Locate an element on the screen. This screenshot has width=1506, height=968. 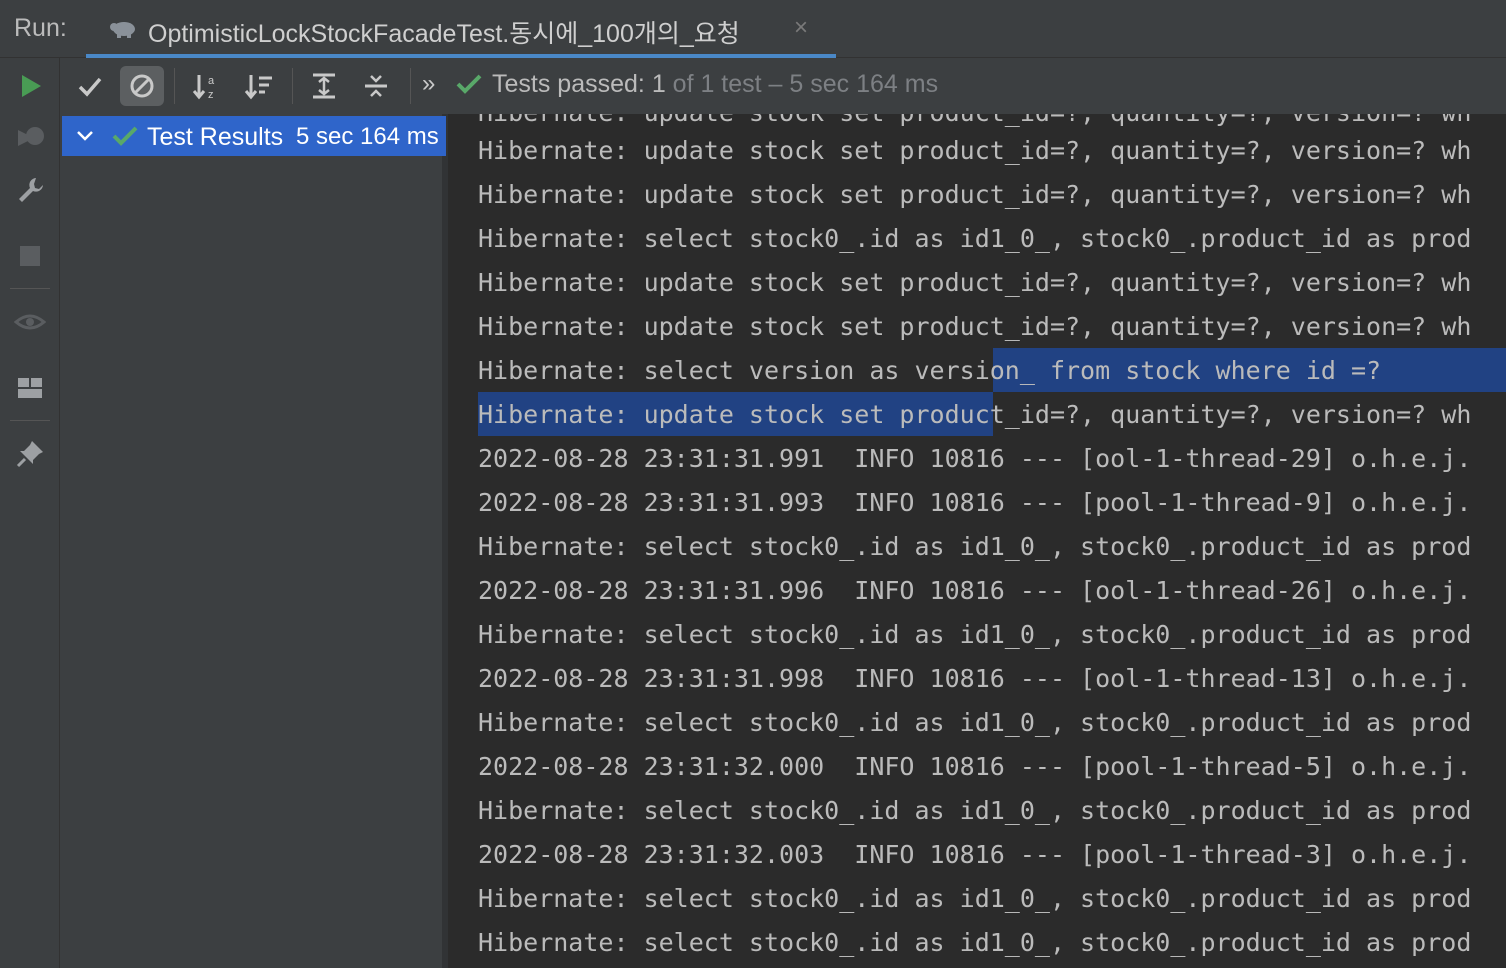
show-passed-icon is located at coordinates (90, 86).